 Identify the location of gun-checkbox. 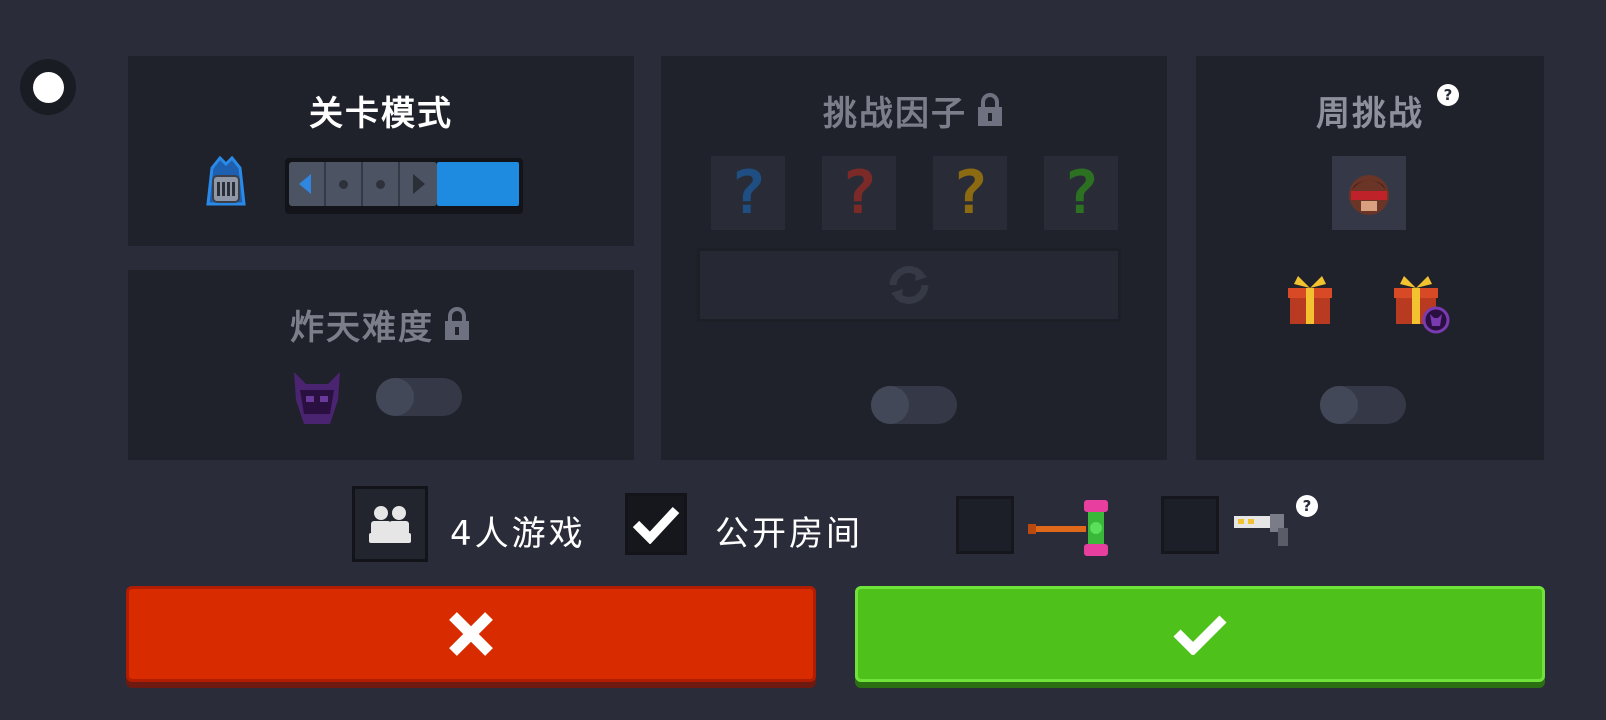
(1190, 525).